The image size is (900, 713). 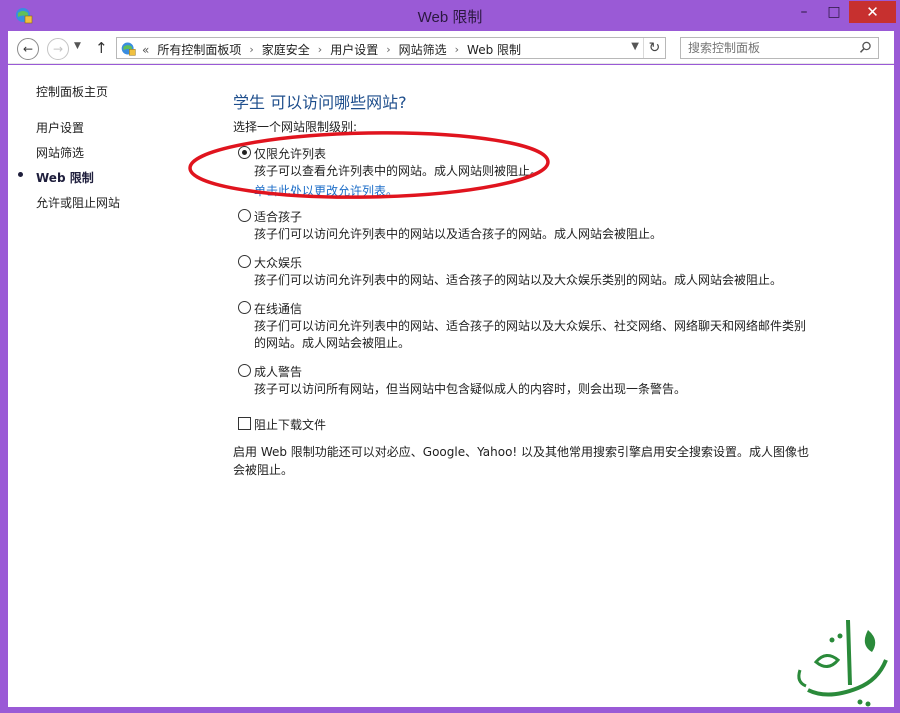 What do you see at coordinates (20, 174) in the screenshot?
I see `active-indicator` at bounding box center [20, 174].